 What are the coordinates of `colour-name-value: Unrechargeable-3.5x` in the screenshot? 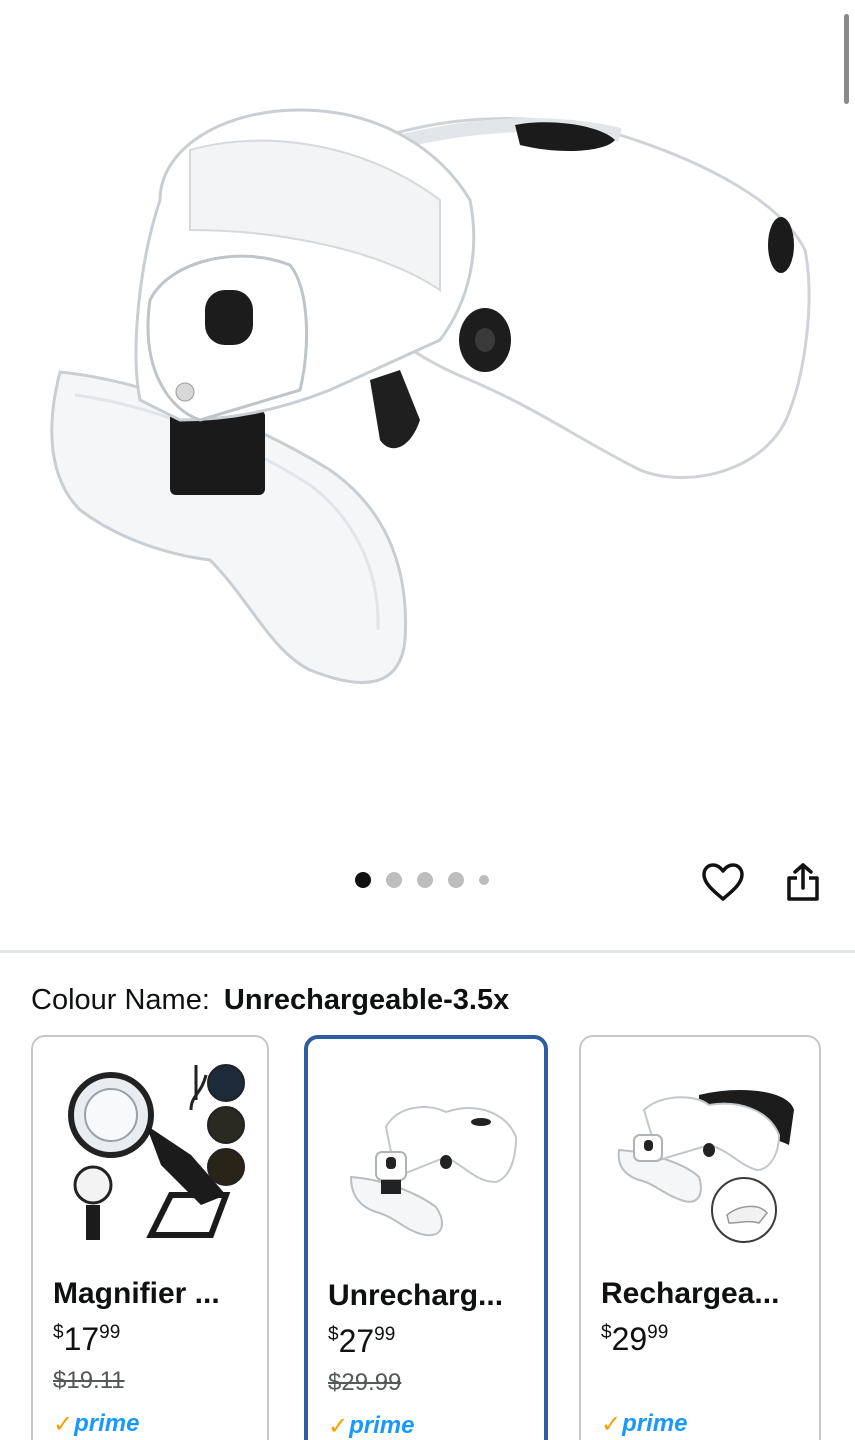 It's located at (366, 1000).